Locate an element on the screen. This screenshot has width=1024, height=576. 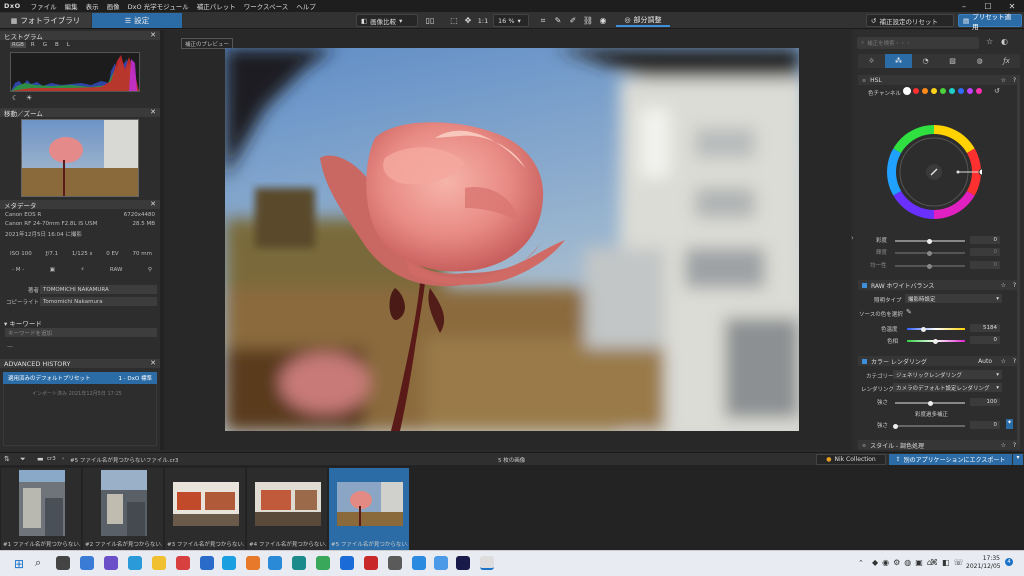
move-hand-icon: ✥ is located at coordinates (468, 20).